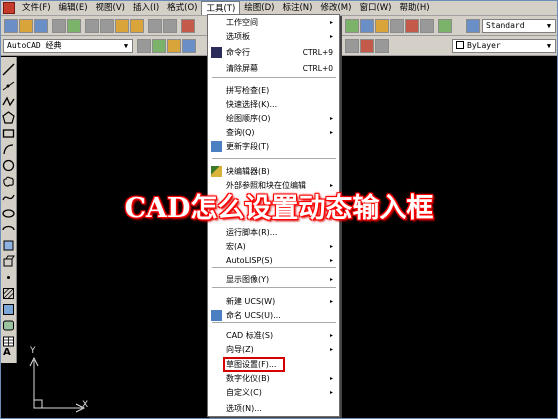  I want to click on menu-dimension: 标注(N), so click(297, 8).